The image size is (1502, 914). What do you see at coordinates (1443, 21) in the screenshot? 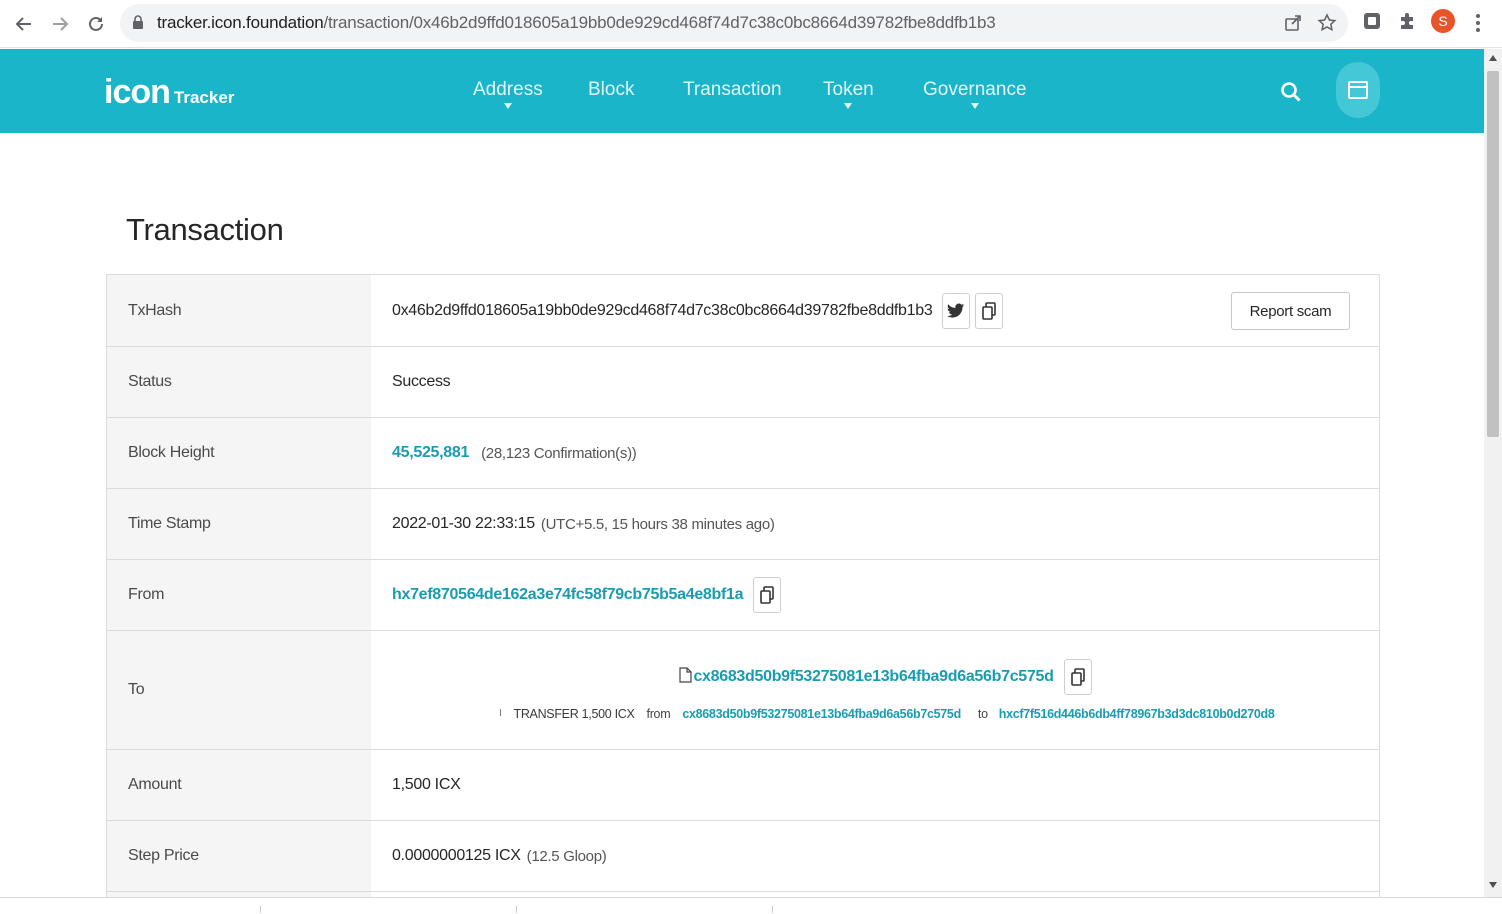
I see `profile-avatar: S` at bounding box center [1443, 21].